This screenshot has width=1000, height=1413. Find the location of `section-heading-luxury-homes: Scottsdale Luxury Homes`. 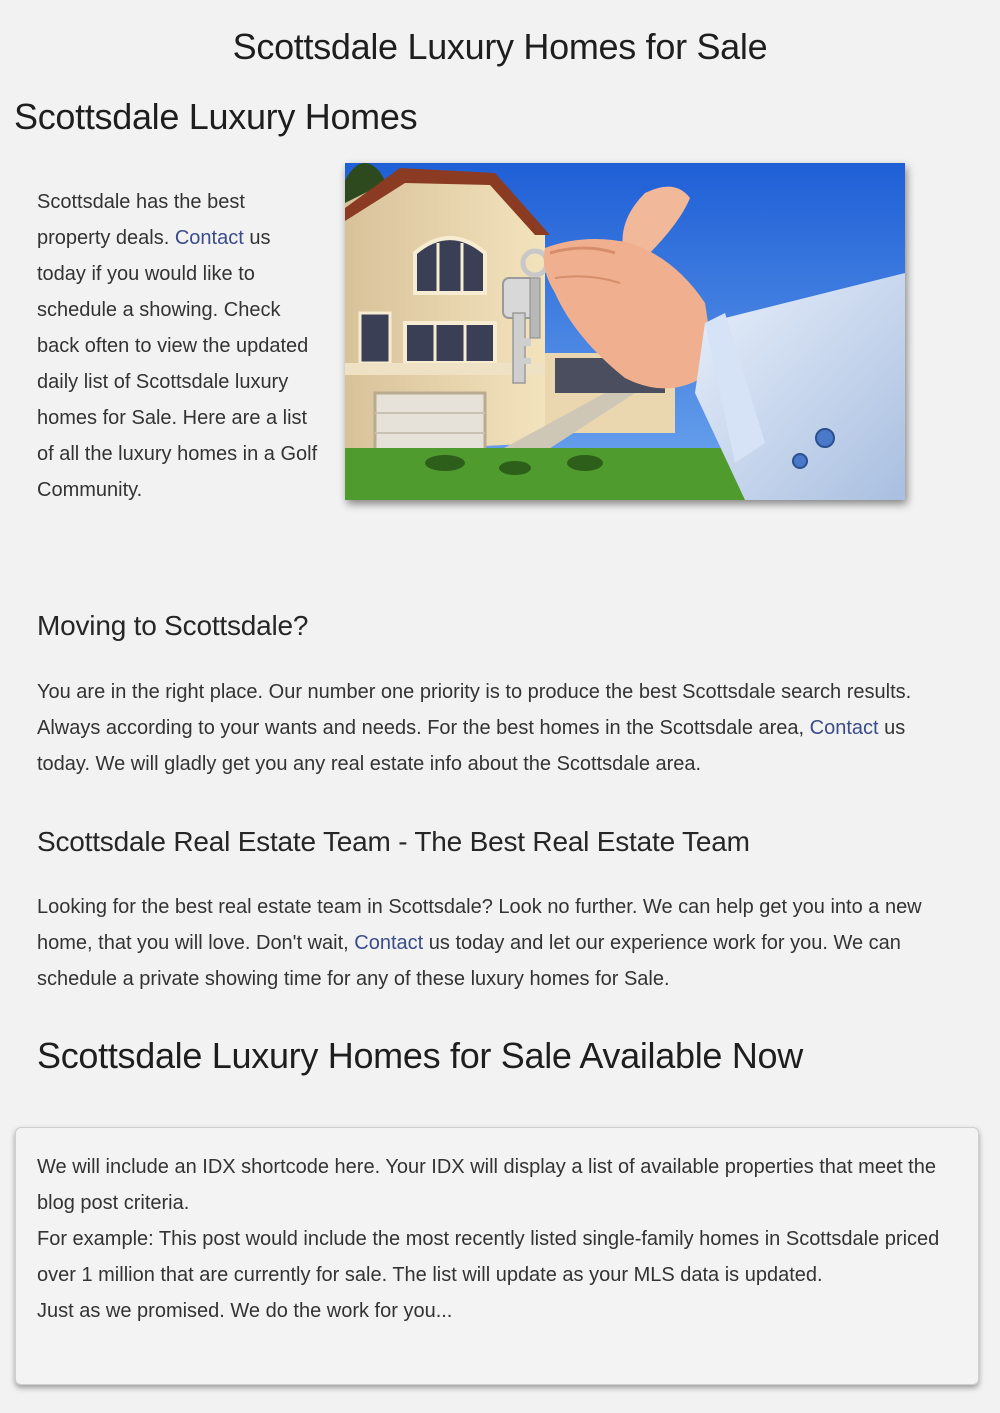

section-heading-luxury-homes: Scottsdale Luxury Homes is located at coordinates (216, 116).